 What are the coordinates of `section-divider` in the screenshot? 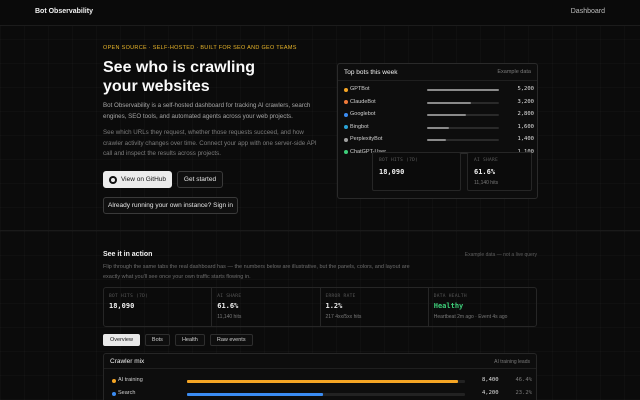 It's located at (320, 230).